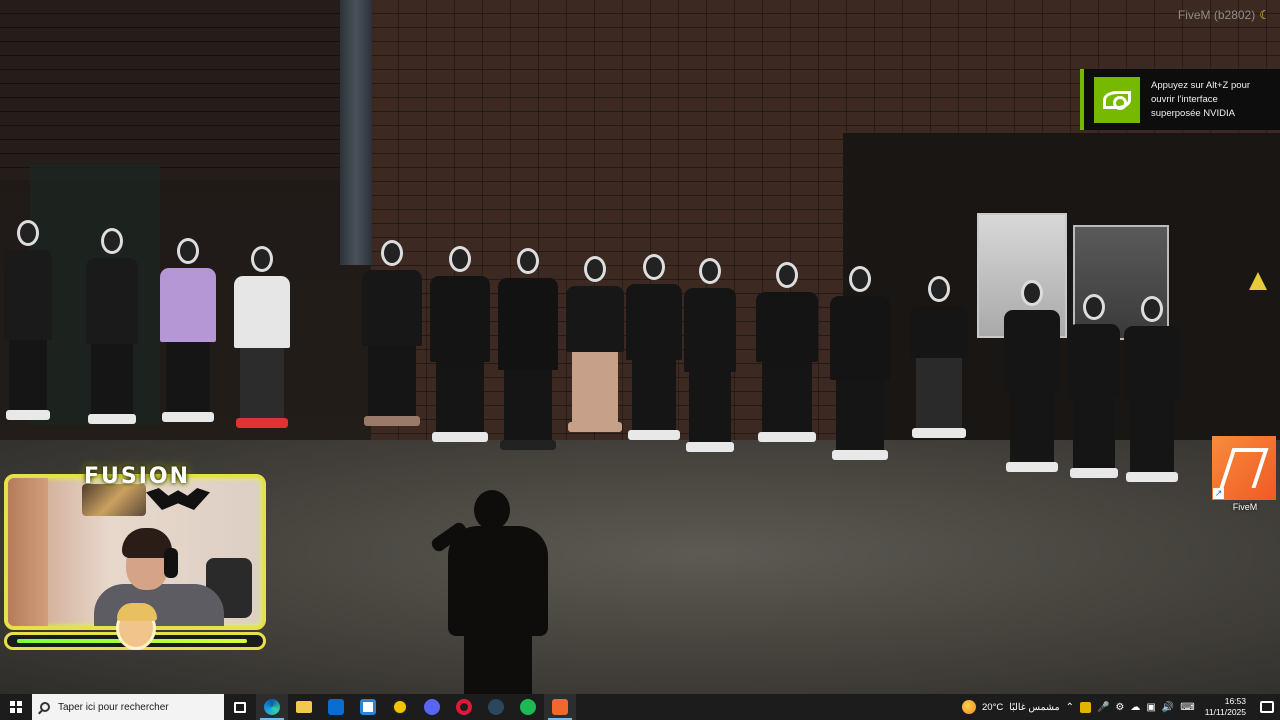 Image resolution: width=1280 pixels, height=720 pixels. I want to click on edge-icon, so click(272, 707).